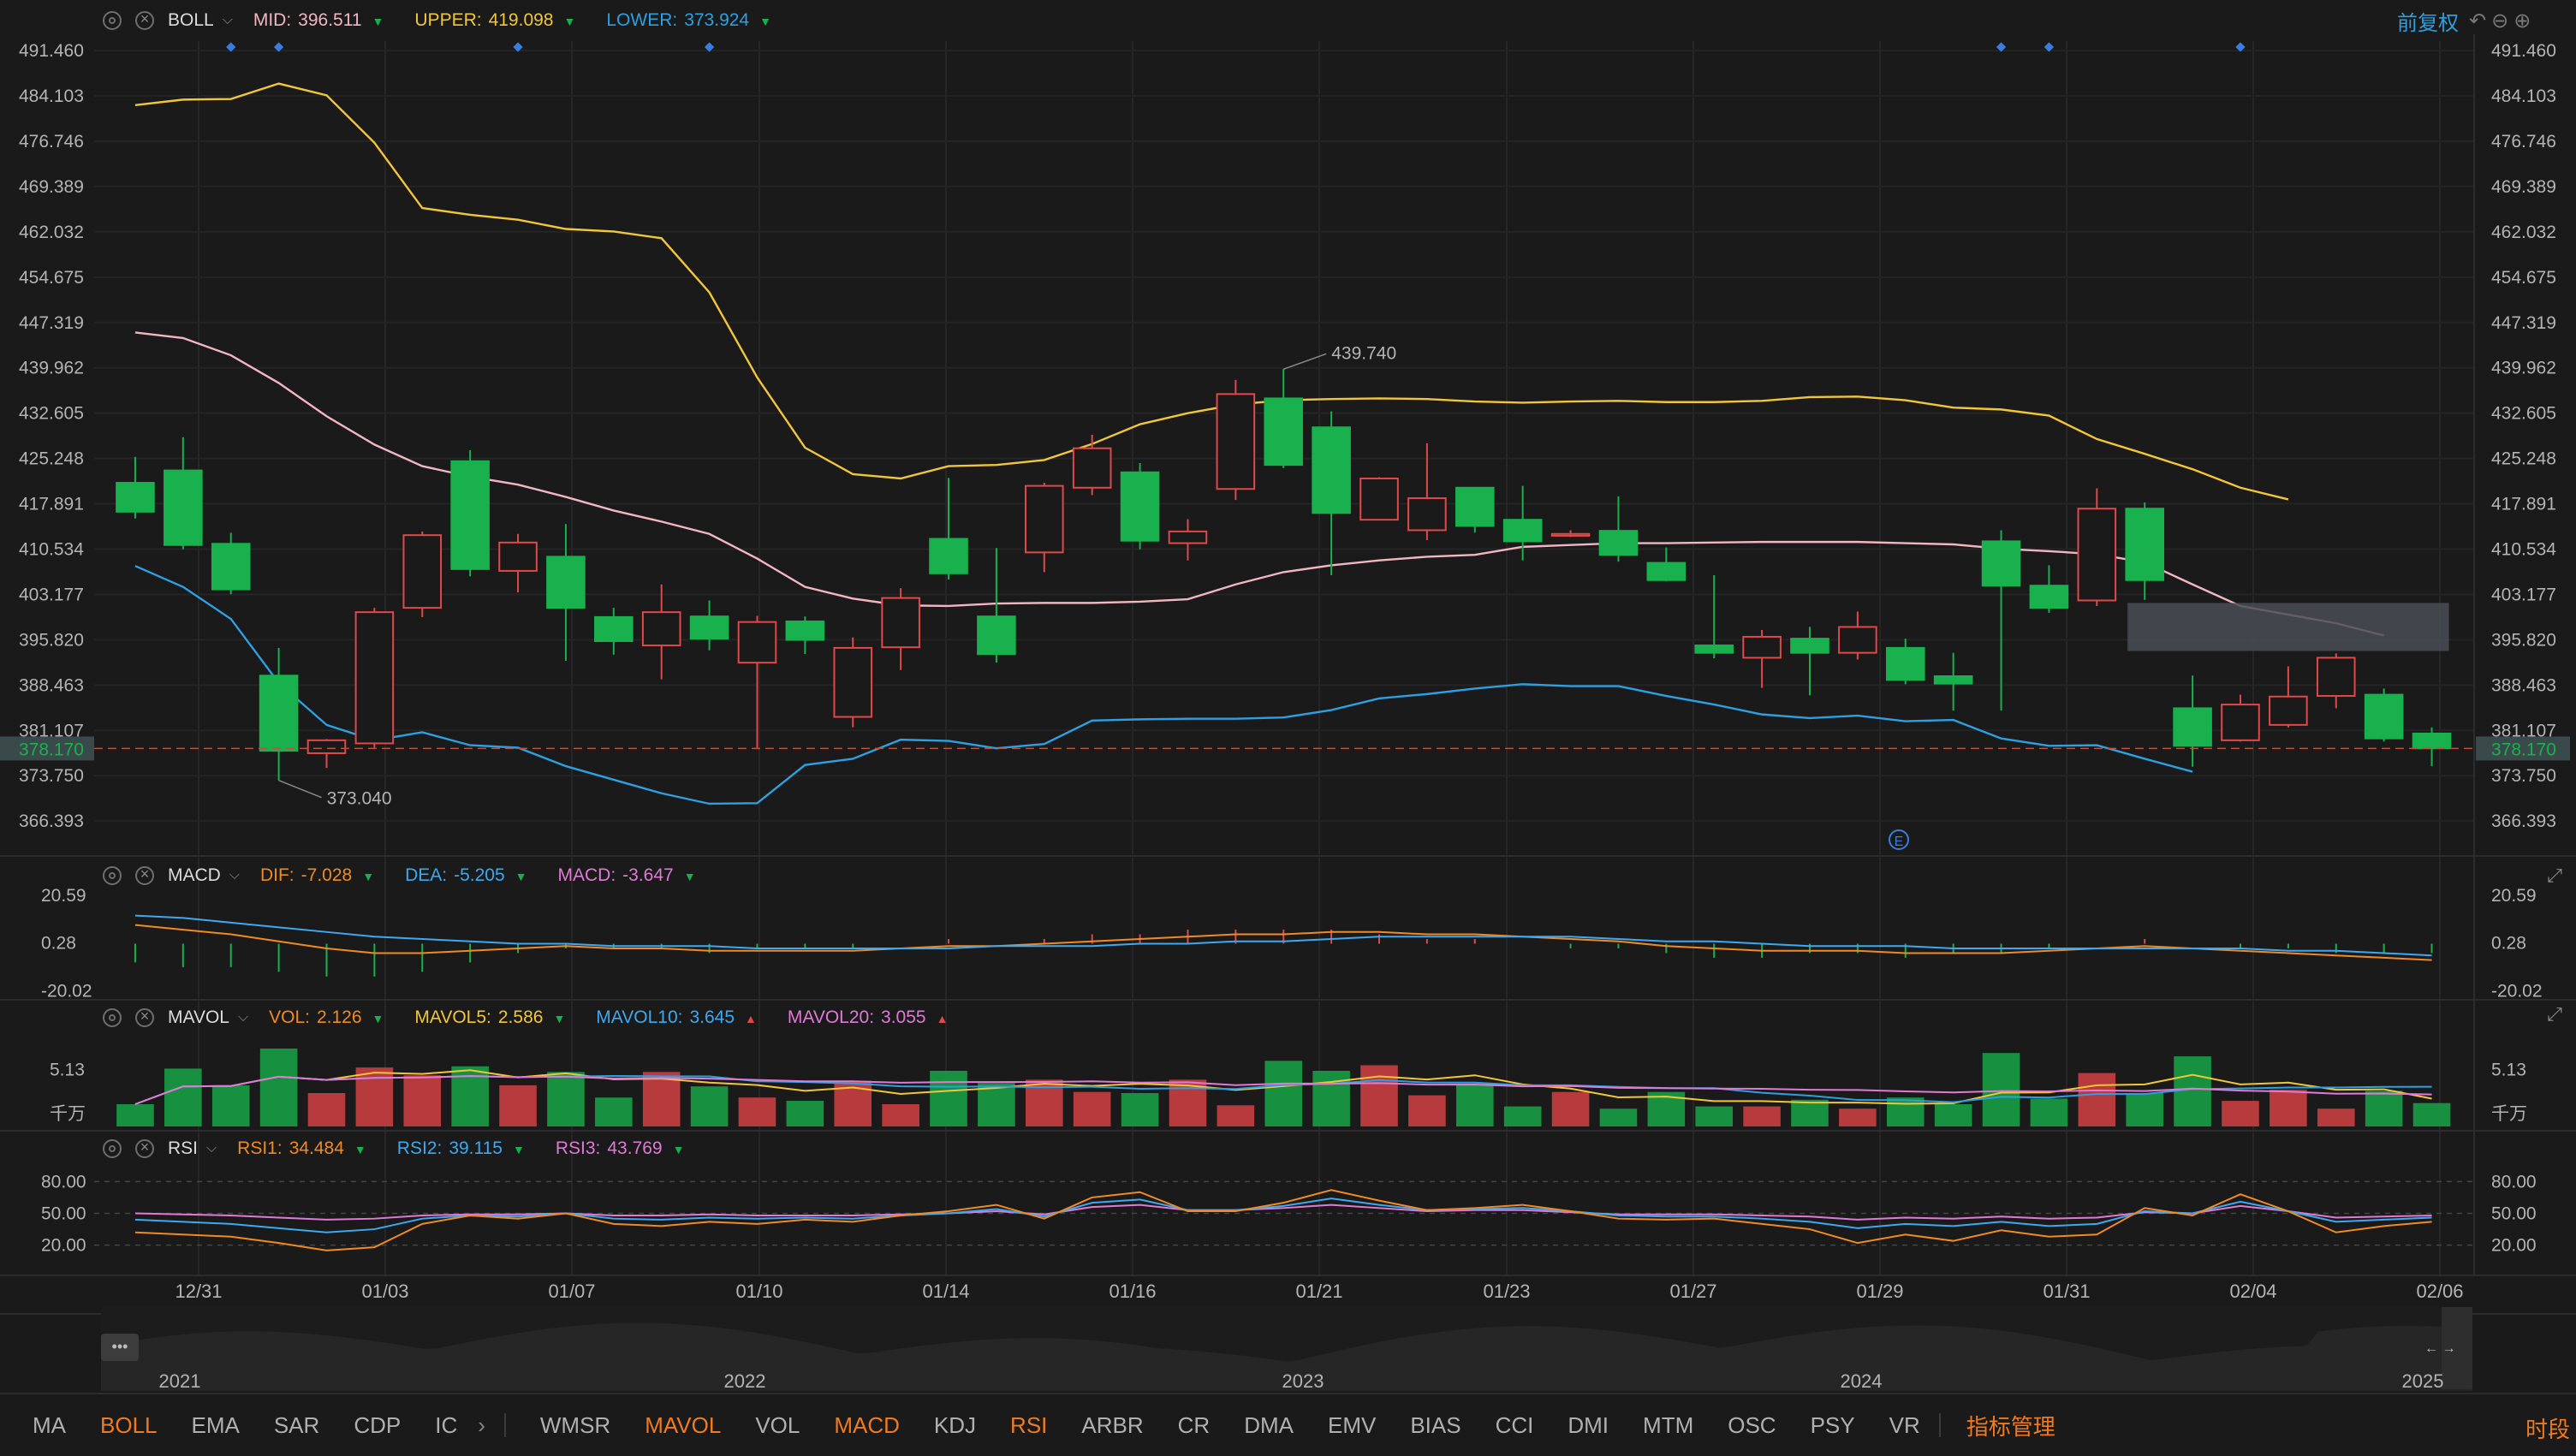  What do you see at coordinates (446, 1425) in the screenshot?
I see `indicator-tab-ic: IC` at bounding box center [446, 1425].